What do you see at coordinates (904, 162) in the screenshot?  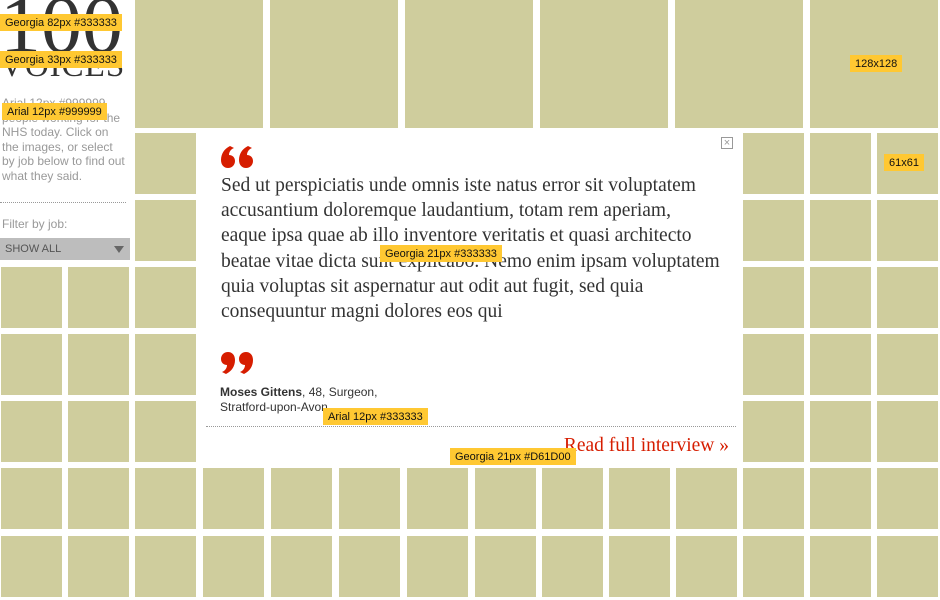 I see `annotation-small-tile: 61x61` at bounding box center [904, 162].